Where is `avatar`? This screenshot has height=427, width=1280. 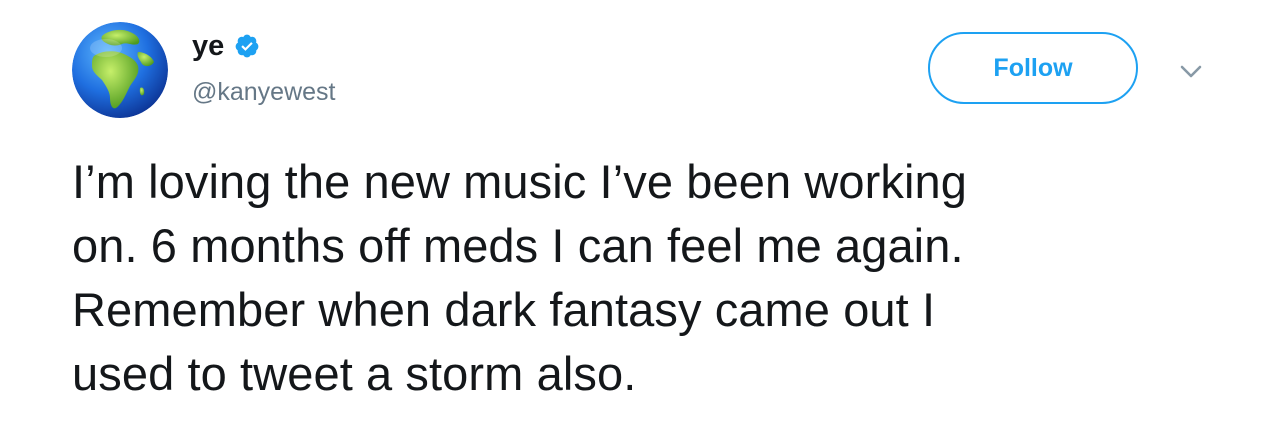
avatar is located at coordinates (120, 70).